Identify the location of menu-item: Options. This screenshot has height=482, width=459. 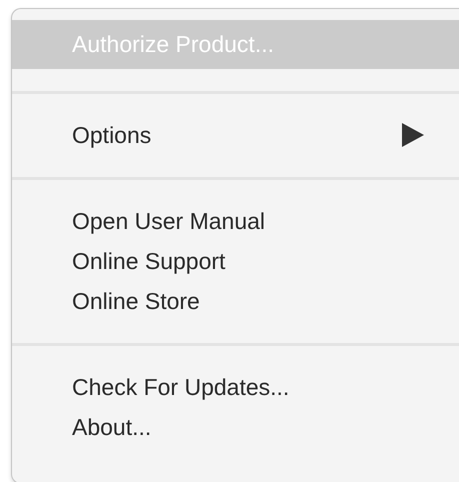
(235, 135).